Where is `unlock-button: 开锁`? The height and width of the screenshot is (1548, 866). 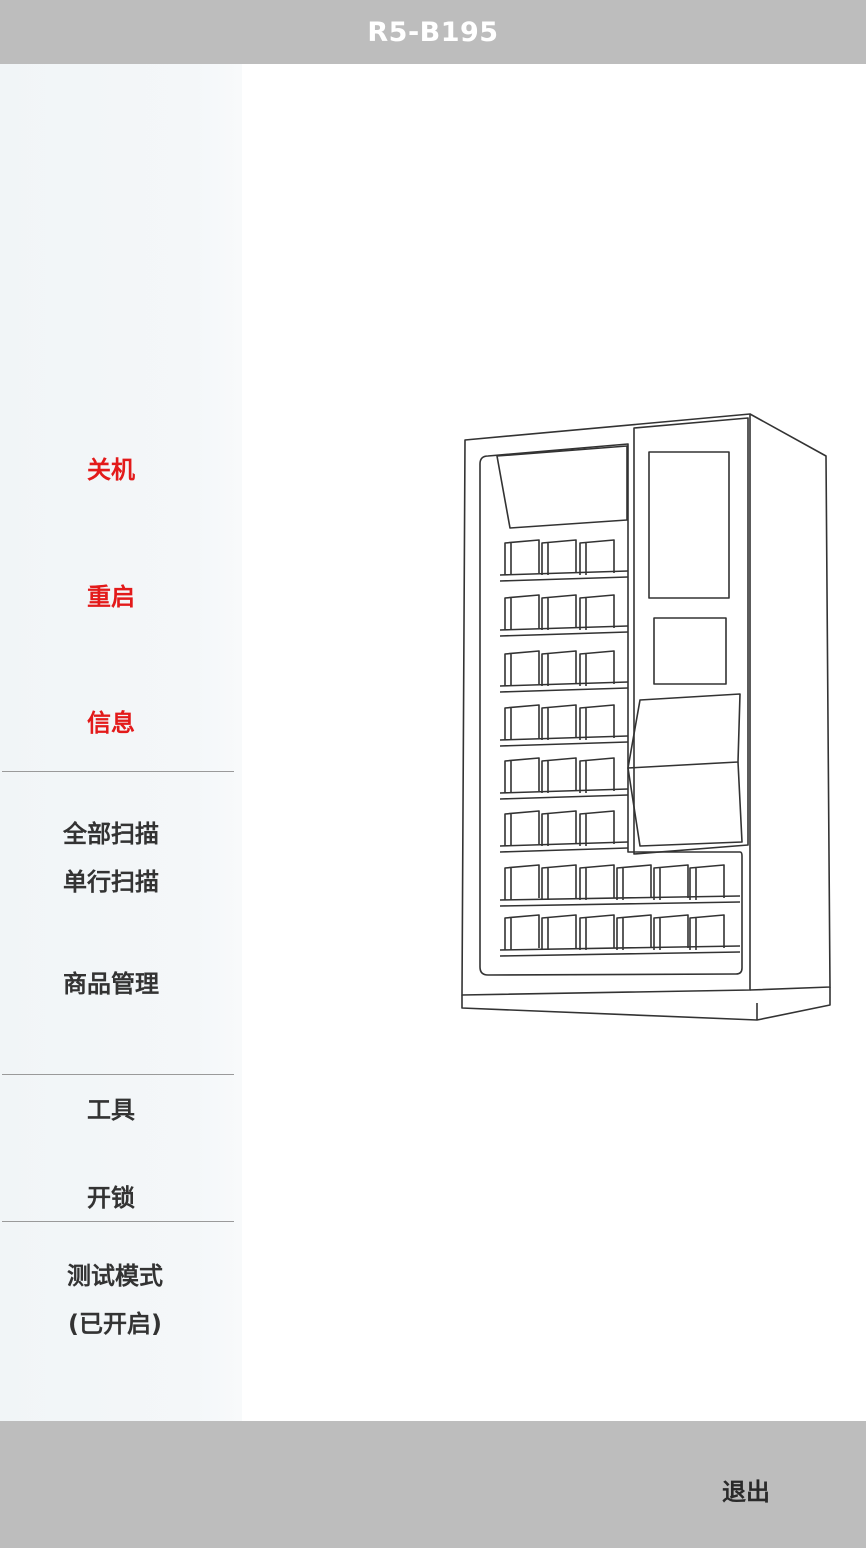 unlock-button: 开锁 is located at coordinates (111, 1198).